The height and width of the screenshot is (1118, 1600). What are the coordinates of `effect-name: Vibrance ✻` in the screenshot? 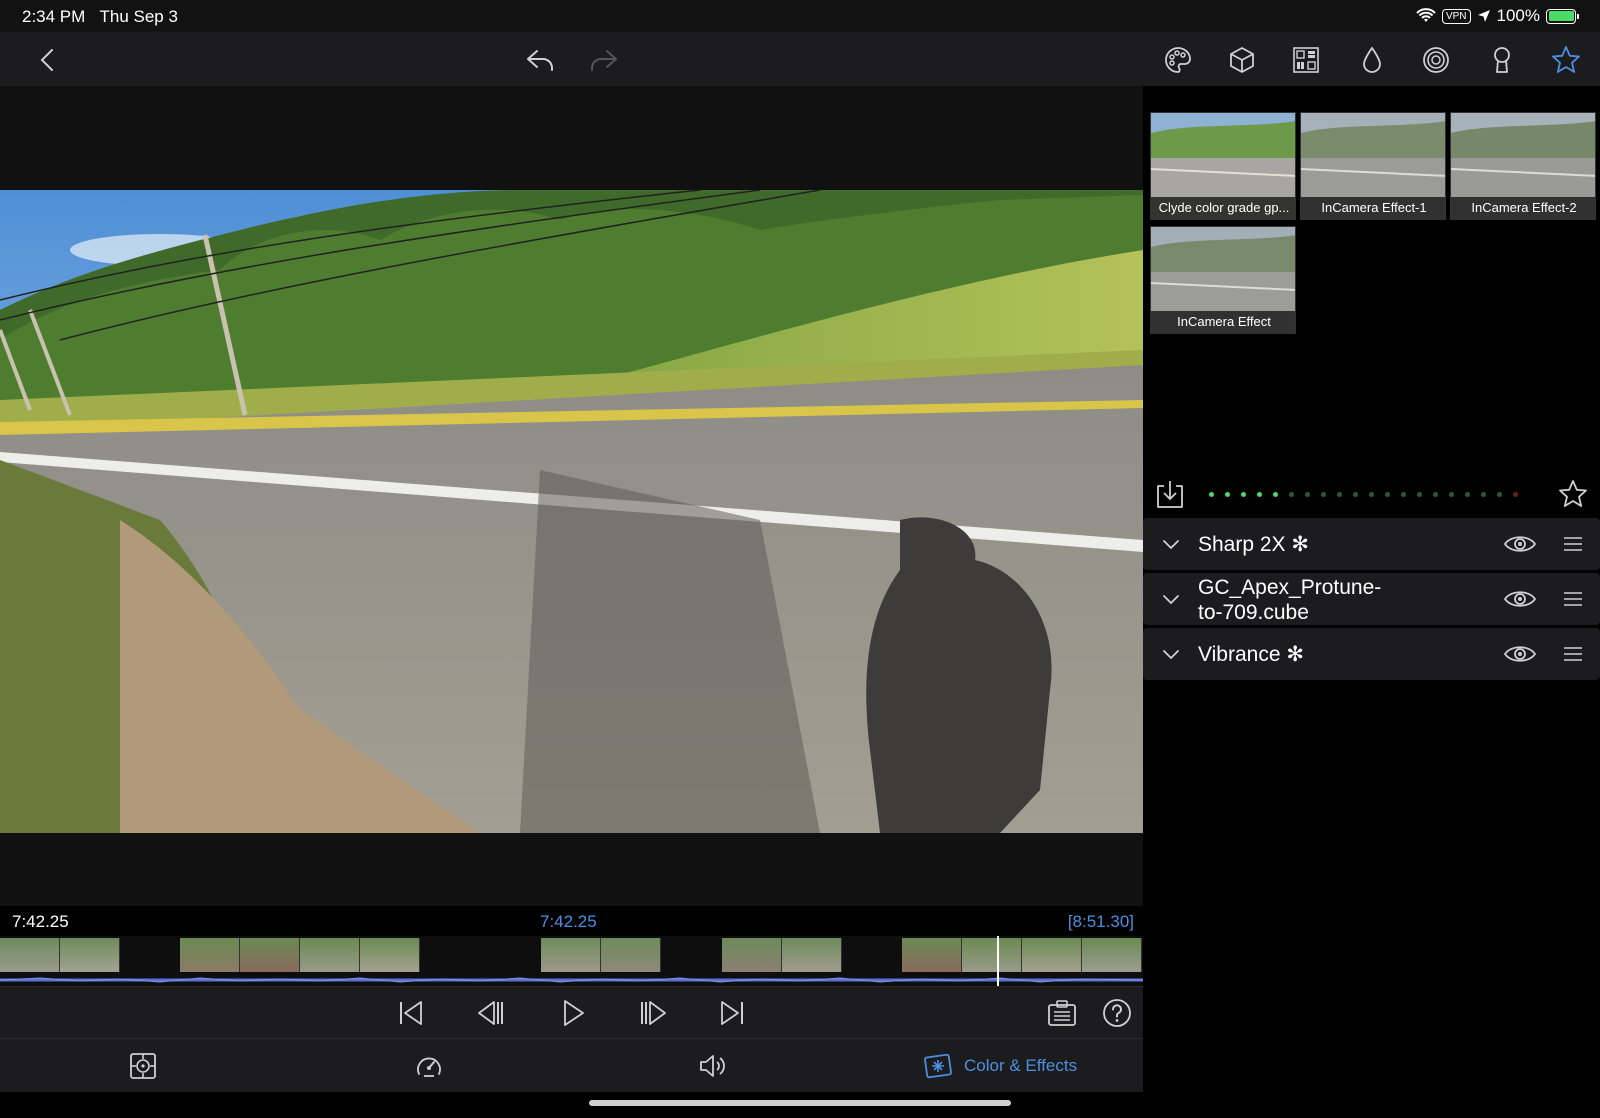 It's located at (1251, 654).